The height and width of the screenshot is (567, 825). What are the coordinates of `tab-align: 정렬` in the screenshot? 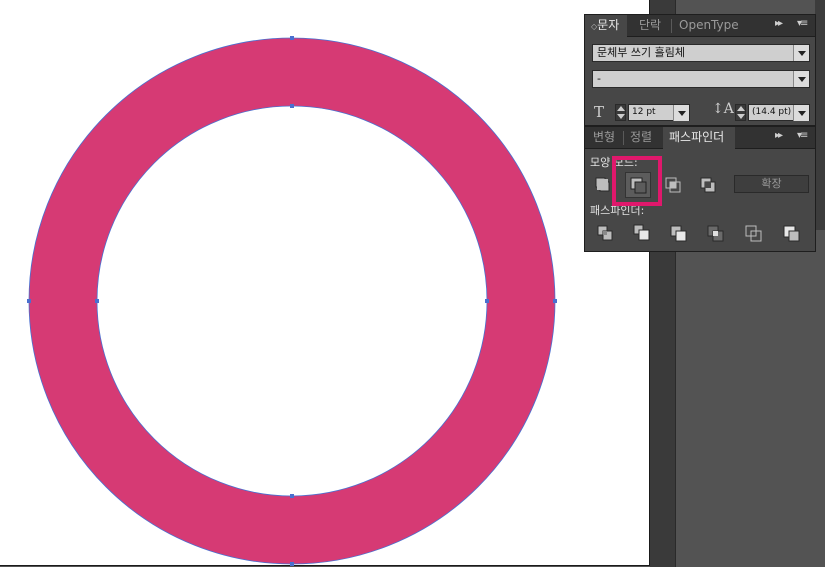 It's located at (641, 137).